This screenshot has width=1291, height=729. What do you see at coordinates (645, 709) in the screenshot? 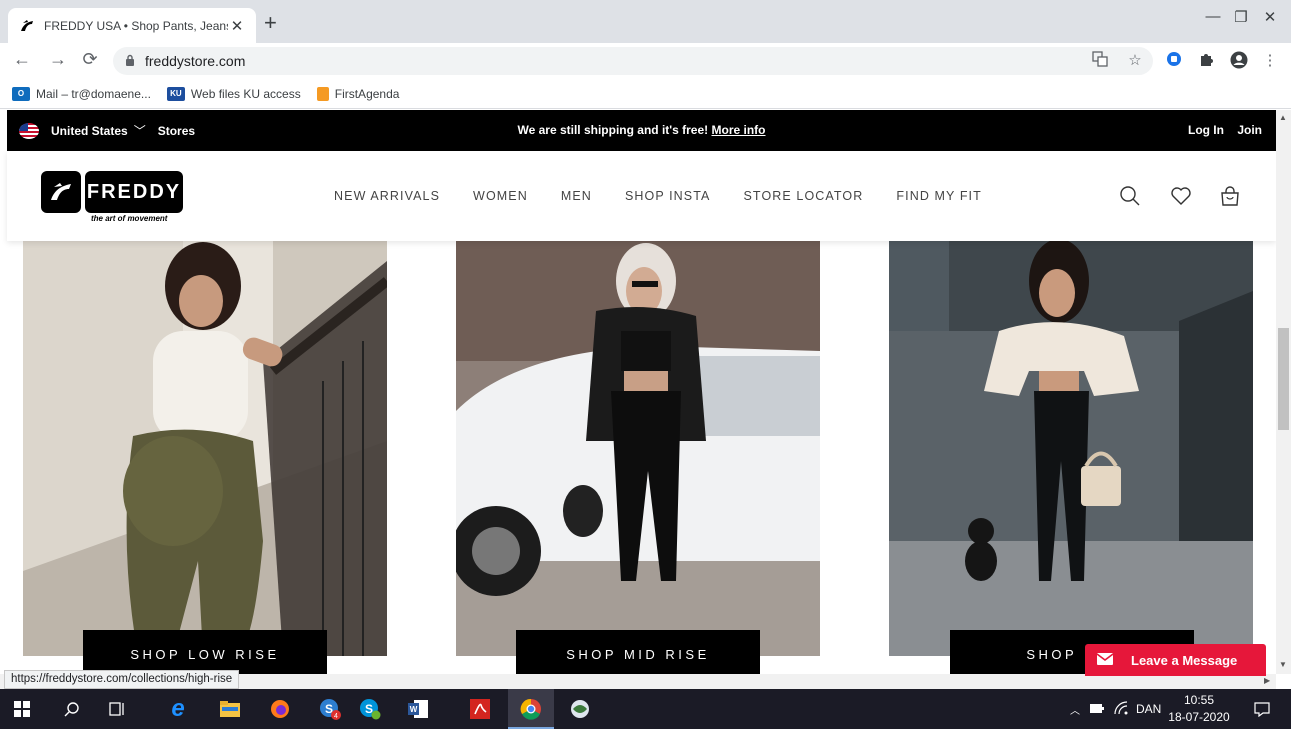
I see `windows-taskbar: e S4 S W ︿ DAN 10:55 18-07-2020` at bounding box center [645, 709].